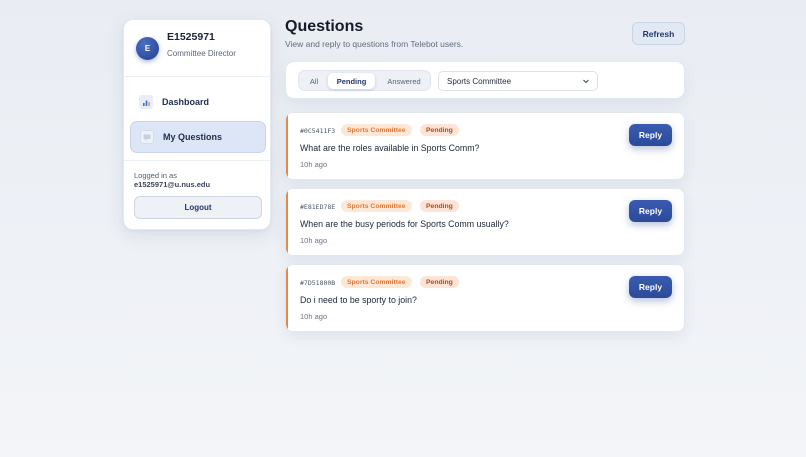 This screenshot has width=806, height=457. I want to click on committee-select: Sports Committee, so click(518, 81).